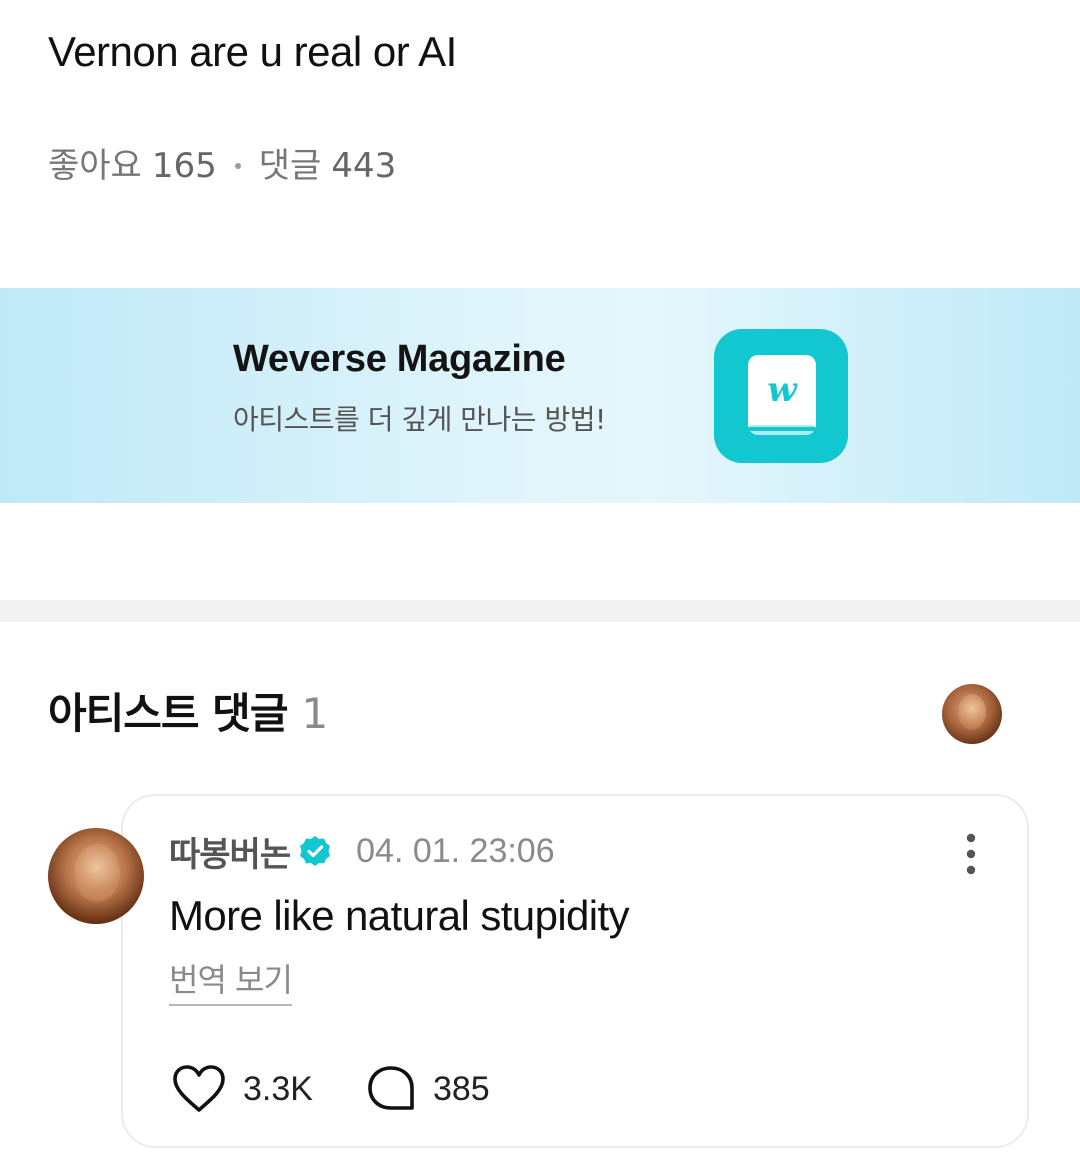 This screenshot has width=1080, height=1165. I want to click on verified-badge-icon, so click(315, 851).